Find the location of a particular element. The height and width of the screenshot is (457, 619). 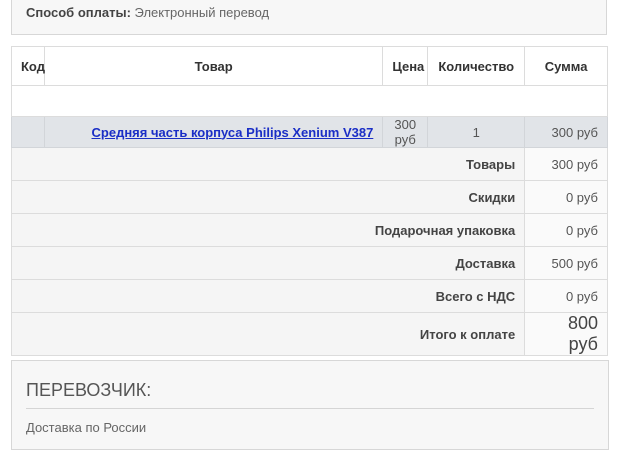

grand-total-label: Итого к оплате is located at coordinates (268, 334).